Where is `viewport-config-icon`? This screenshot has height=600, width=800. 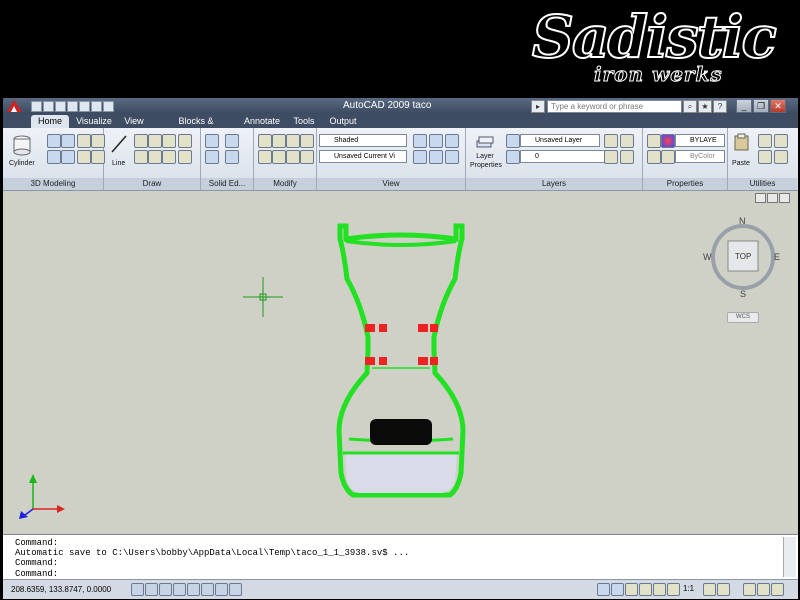
viewport-config-icon is located at coordinates (452, 157).